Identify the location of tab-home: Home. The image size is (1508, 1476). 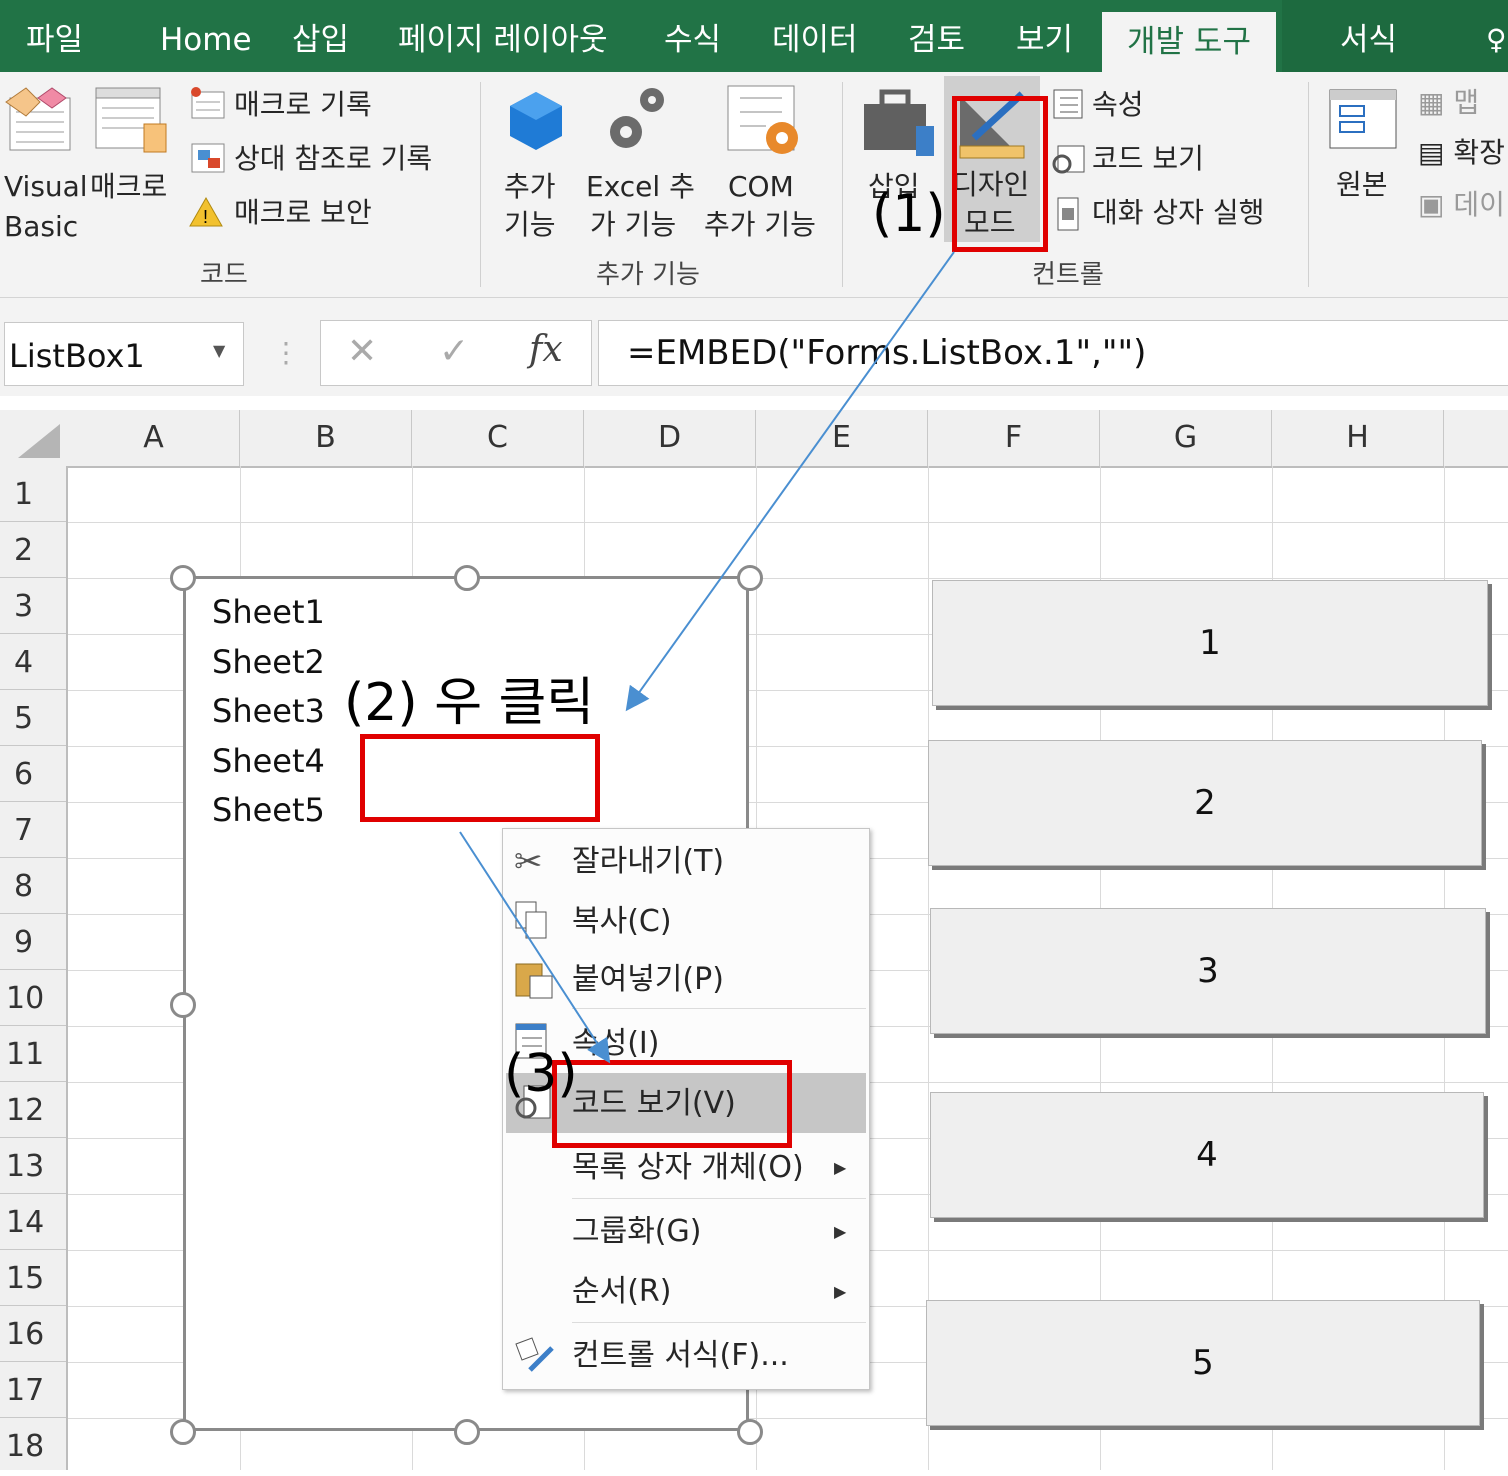
(206, 36).